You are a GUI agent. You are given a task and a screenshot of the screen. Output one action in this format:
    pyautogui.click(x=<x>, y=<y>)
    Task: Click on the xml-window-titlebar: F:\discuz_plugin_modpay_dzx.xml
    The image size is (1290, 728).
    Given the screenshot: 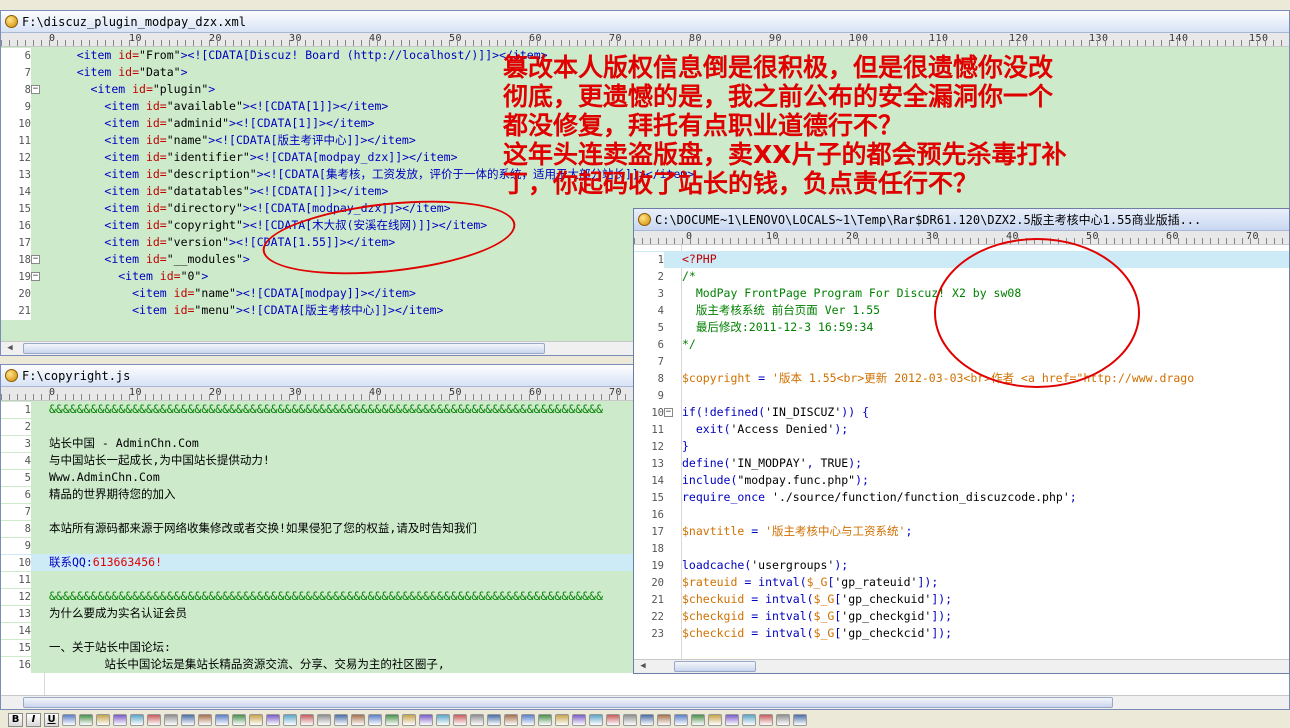 What is the action you would take?
    pyautogui.click(x=645, y=22)
    